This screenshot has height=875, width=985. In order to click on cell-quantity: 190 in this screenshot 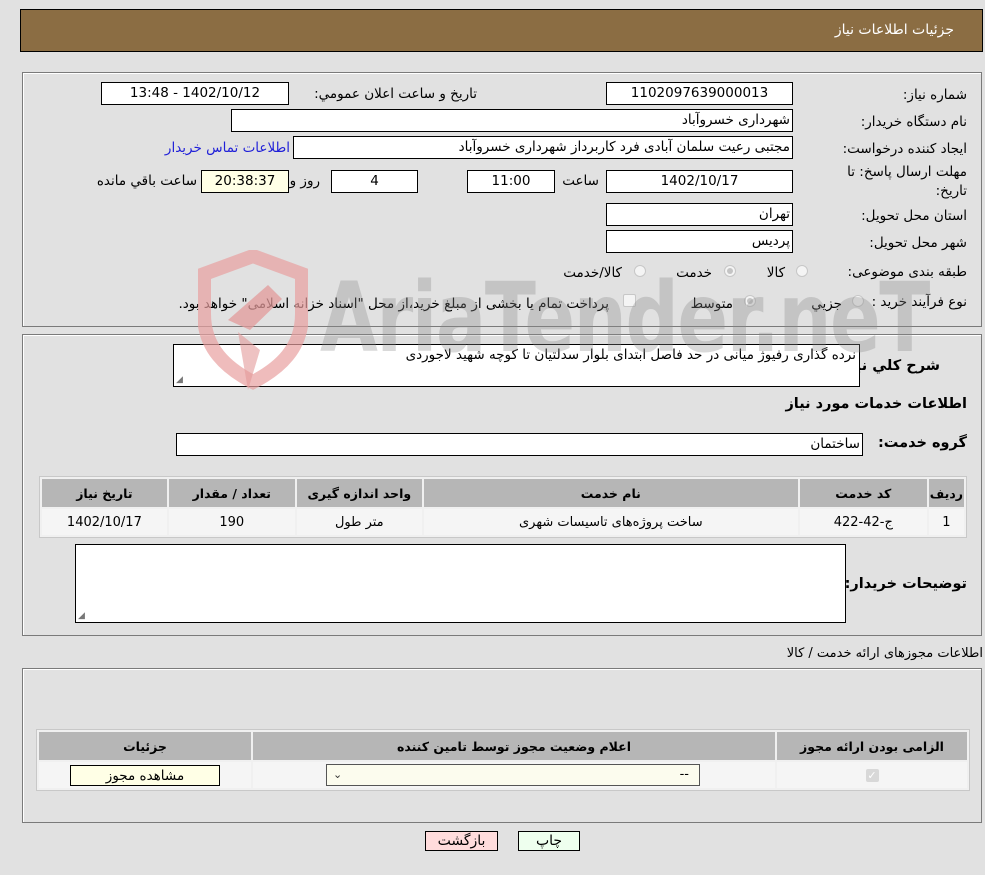, I will do `click(231, 522)`.